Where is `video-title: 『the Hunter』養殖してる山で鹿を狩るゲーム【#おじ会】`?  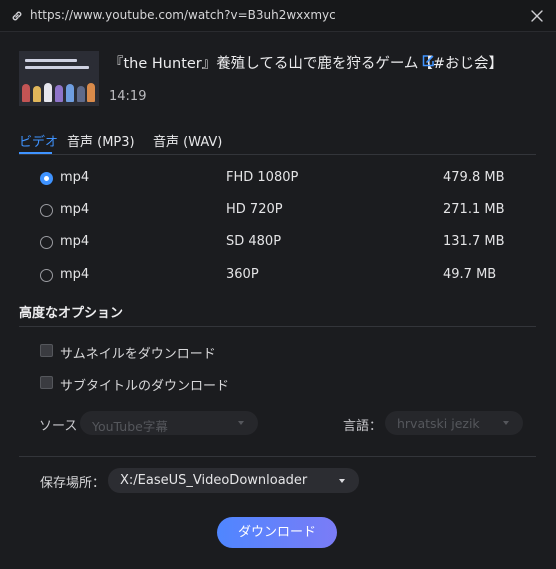
video-title: 『the Hunter』養殖してる山で鹿を狩るゲーム【#おじ会】 is located at coordinates (306, 64).